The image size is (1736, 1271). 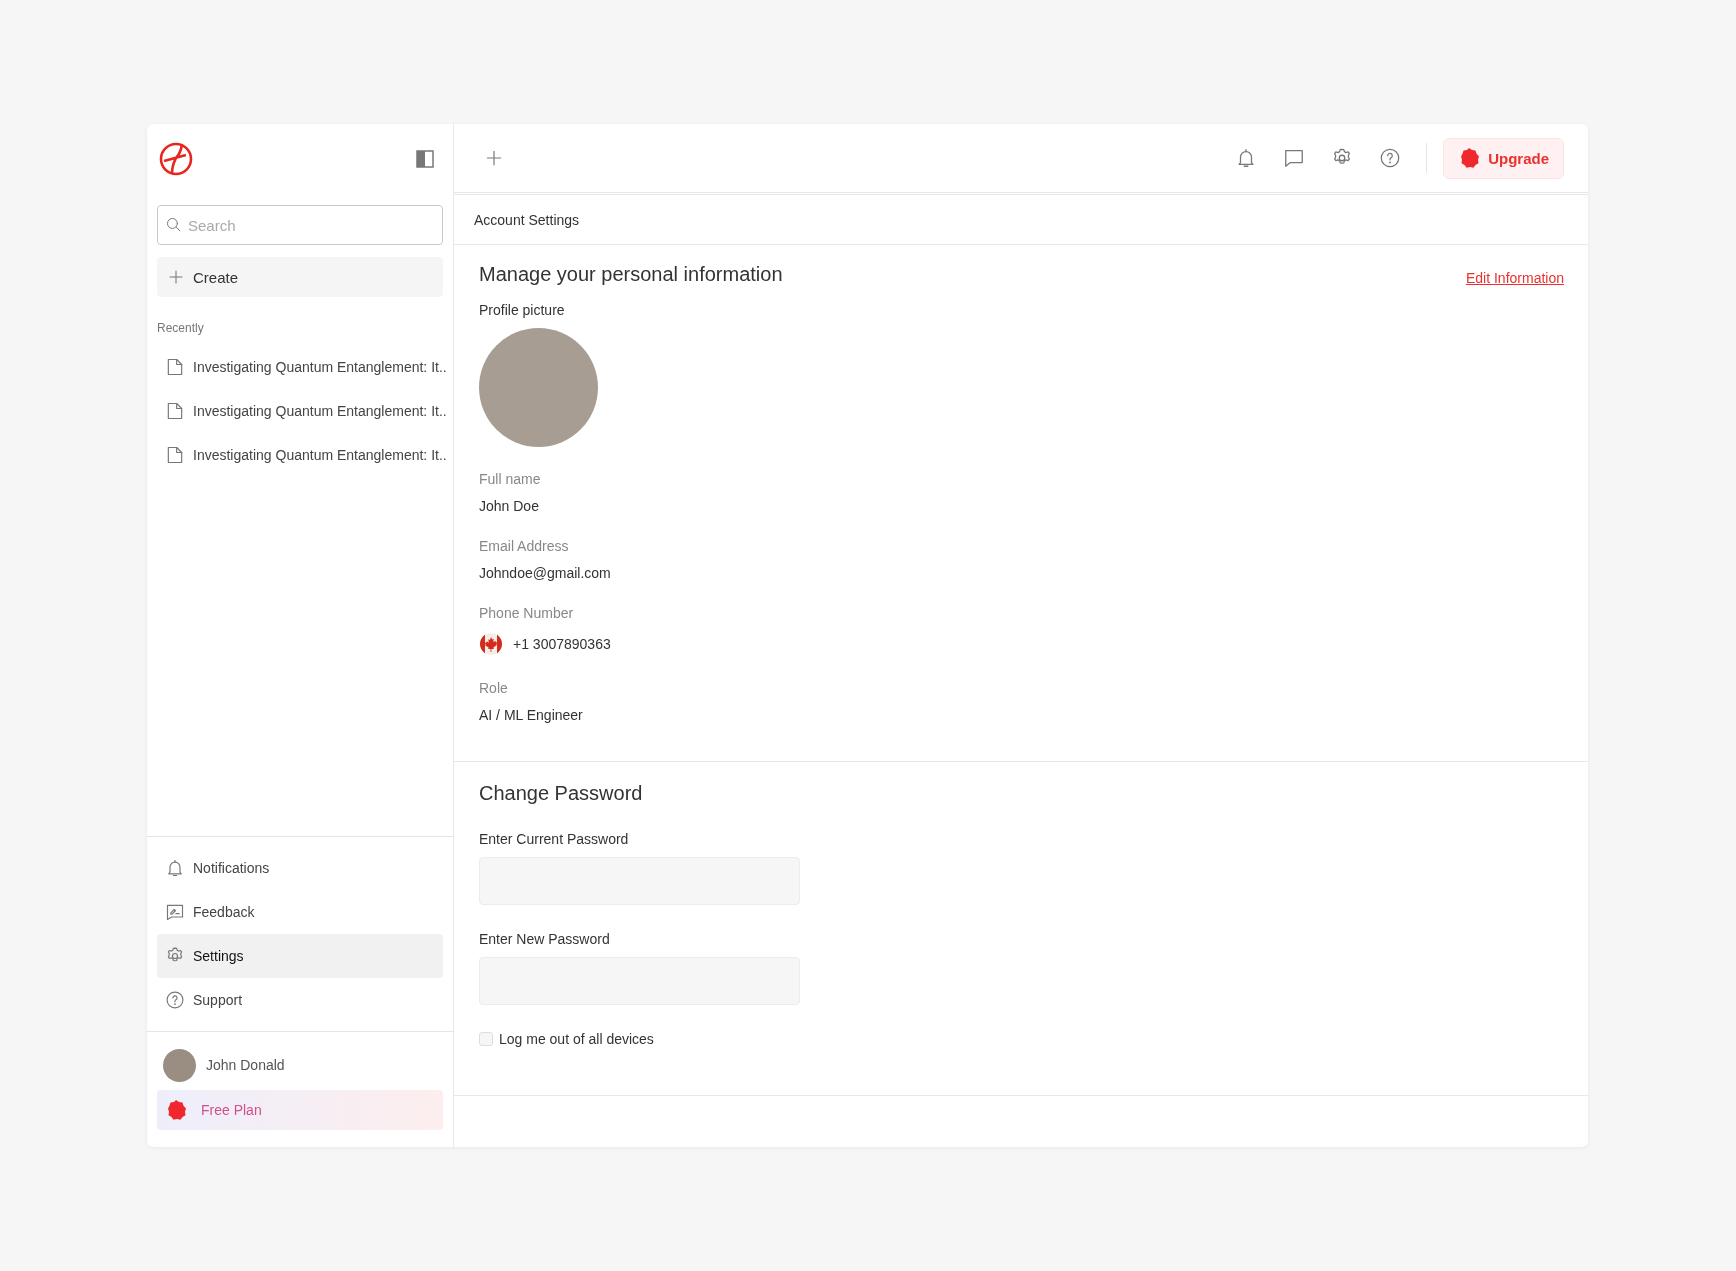 What do you see at coordinates (545, 573) in the screenshot?
I see `field-value: Johndoe@gmail.com` at bounding box center [545, 573].